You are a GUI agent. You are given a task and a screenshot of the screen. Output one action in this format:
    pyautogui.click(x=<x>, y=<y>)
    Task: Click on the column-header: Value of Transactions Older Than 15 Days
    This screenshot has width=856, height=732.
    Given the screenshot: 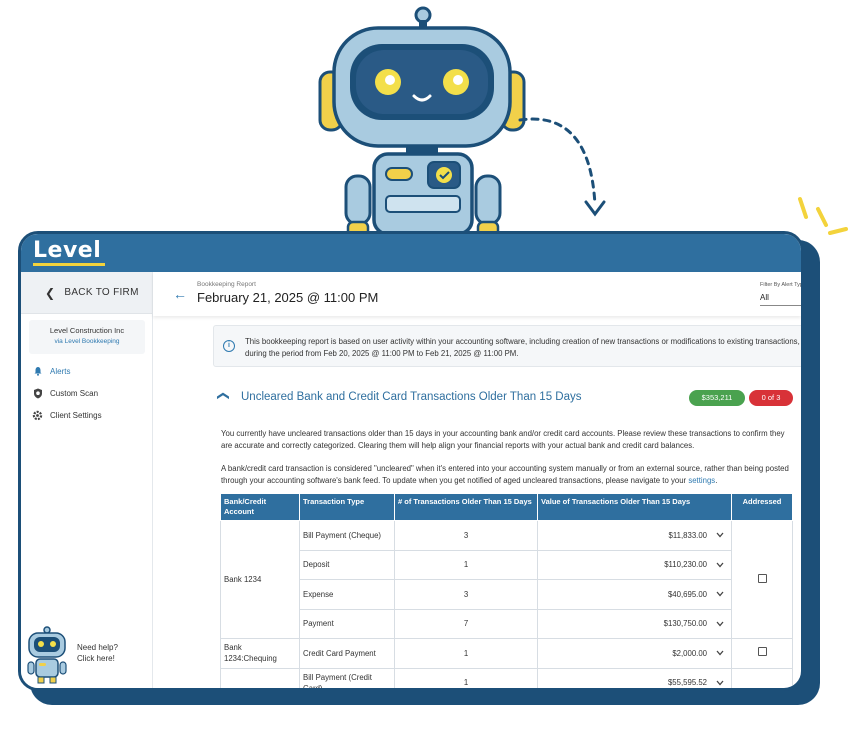 What is the action you would take?
    pyautogui.click(x=634, y=507)
    